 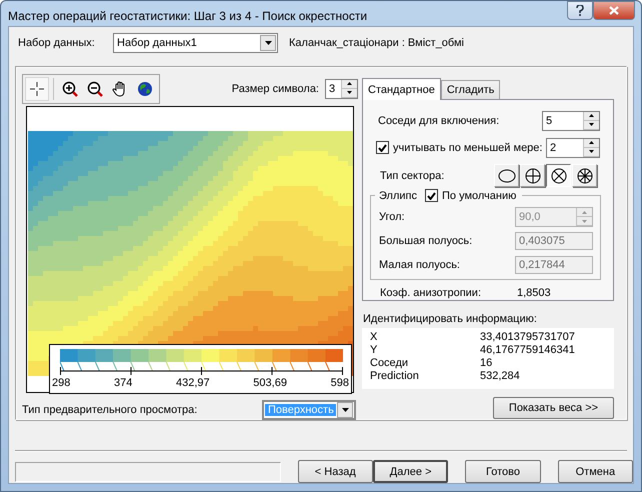 I want to click on checkbox-label: По умолчанию, so click(x=479, y=196).